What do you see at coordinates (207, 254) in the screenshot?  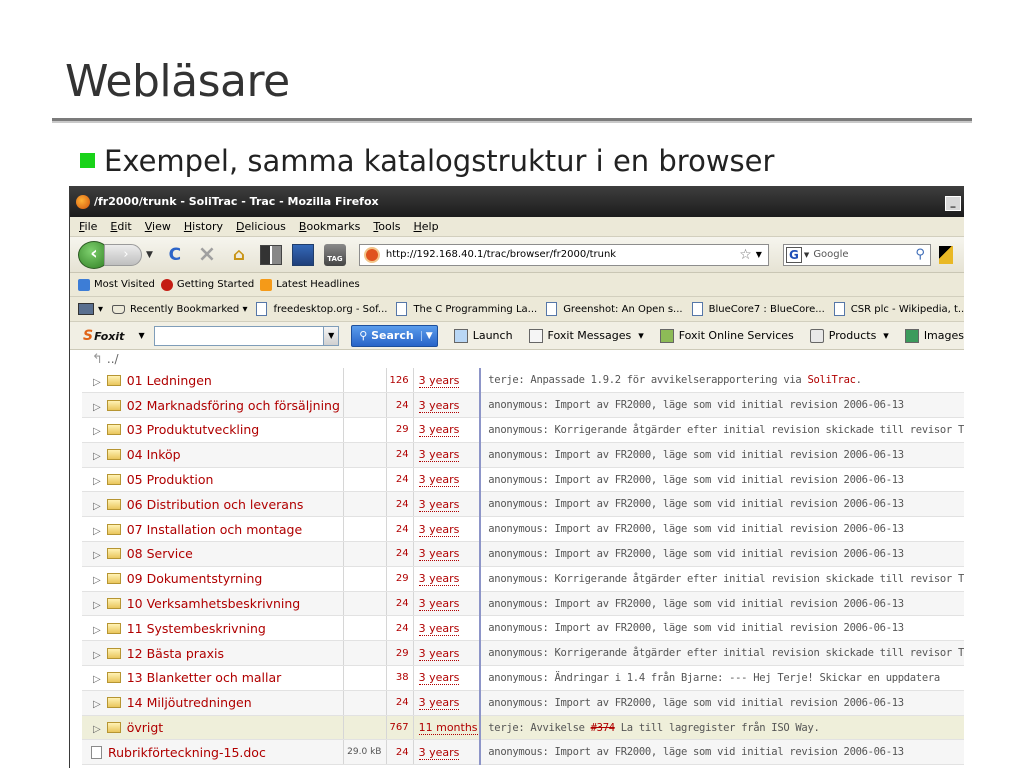 I see `stop-icon: ×` at bounding box center [207, 254].